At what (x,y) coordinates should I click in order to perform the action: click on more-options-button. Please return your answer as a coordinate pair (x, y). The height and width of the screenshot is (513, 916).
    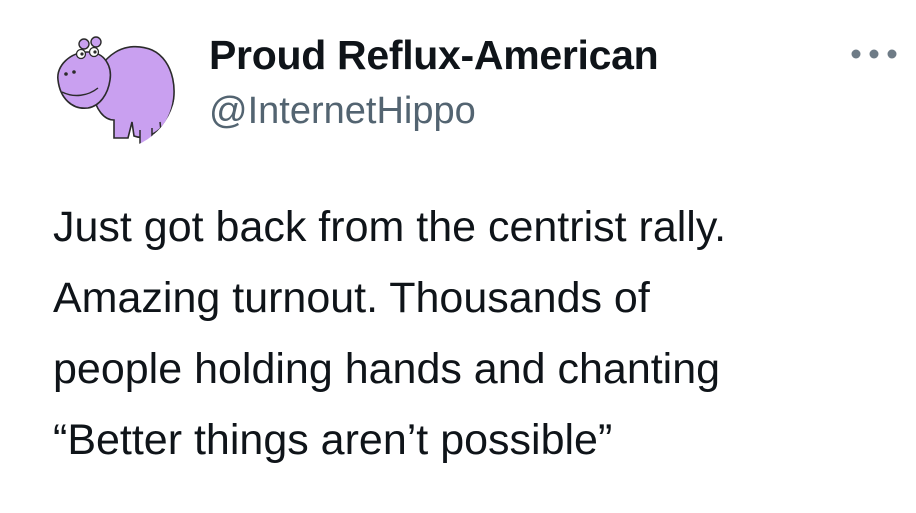
    Looking at the image, I should click on (874, 54).